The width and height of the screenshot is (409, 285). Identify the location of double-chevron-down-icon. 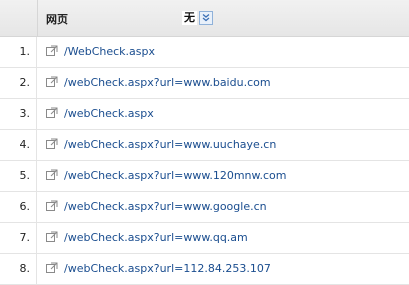
(206, 18).